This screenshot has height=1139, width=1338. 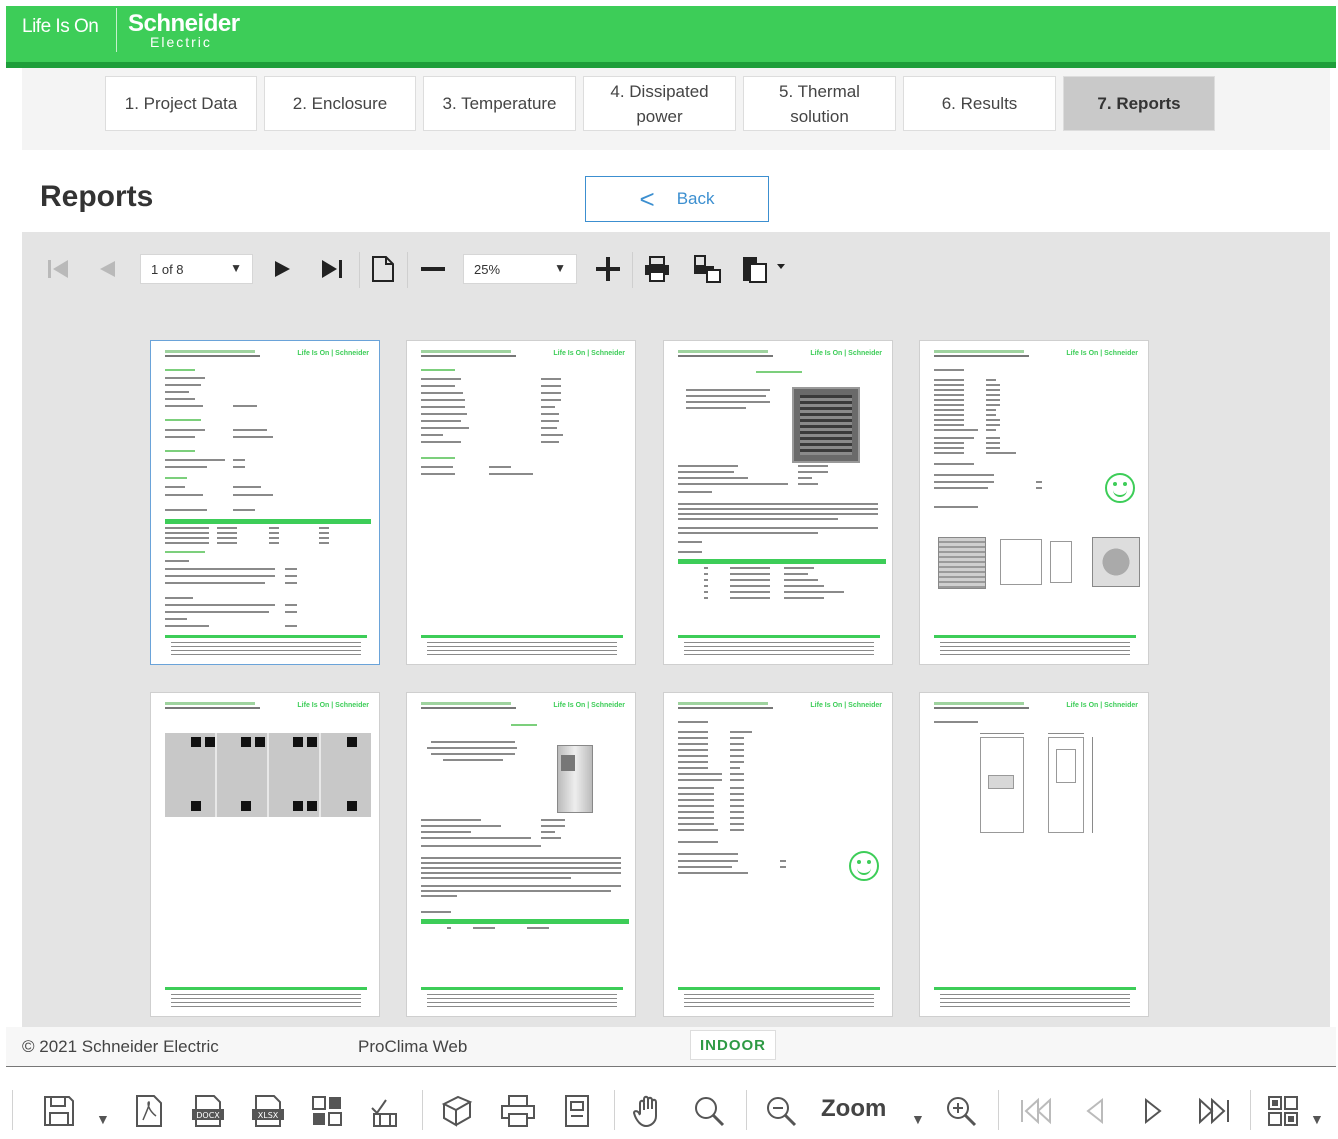 What do you see at coordinates (1214, 1114) in the screenshot?
I see `last-icon` at bounding box center [1214, 1114].